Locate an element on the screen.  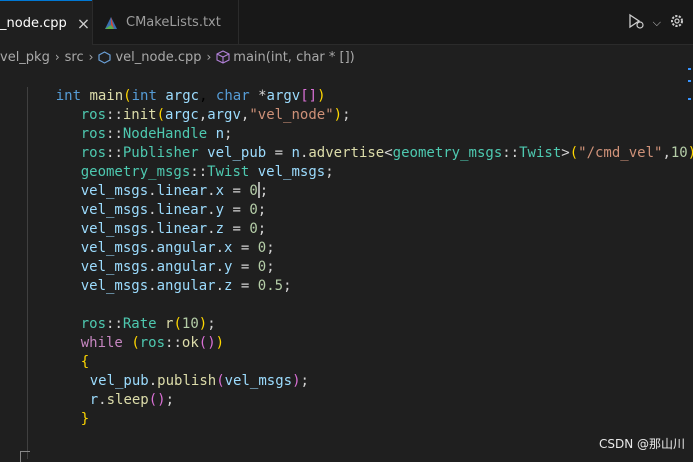
breadcrumb-item-src: src is located at coordinates (74, 57).